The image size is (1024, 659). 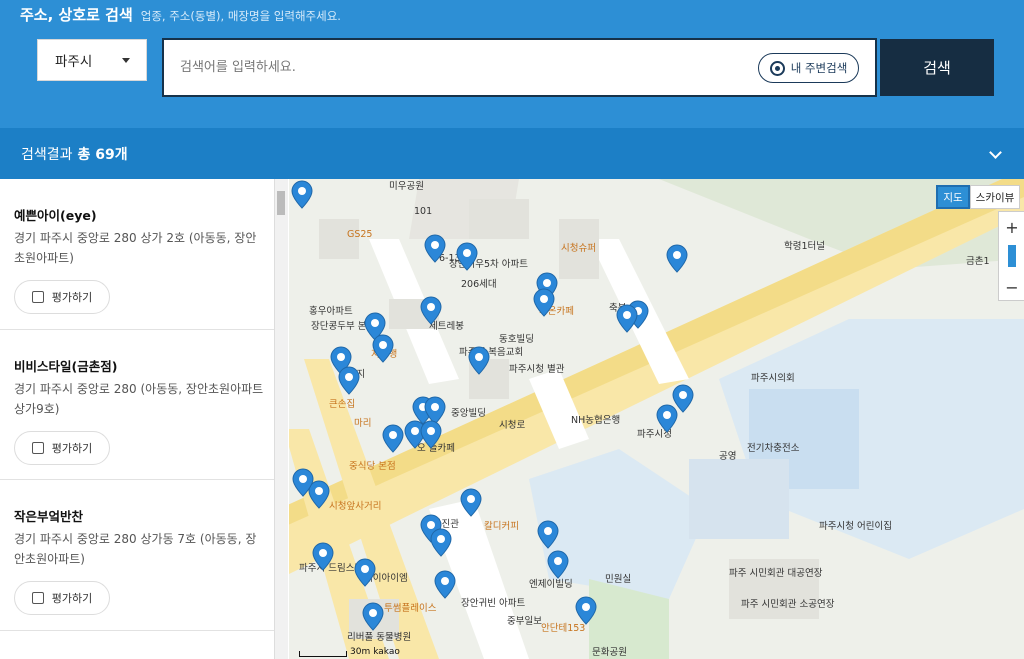 What do you see at coordinates (359, 234) in the screenshot?
I see `map-place-label: GS25` at bounding box center [359, 234].